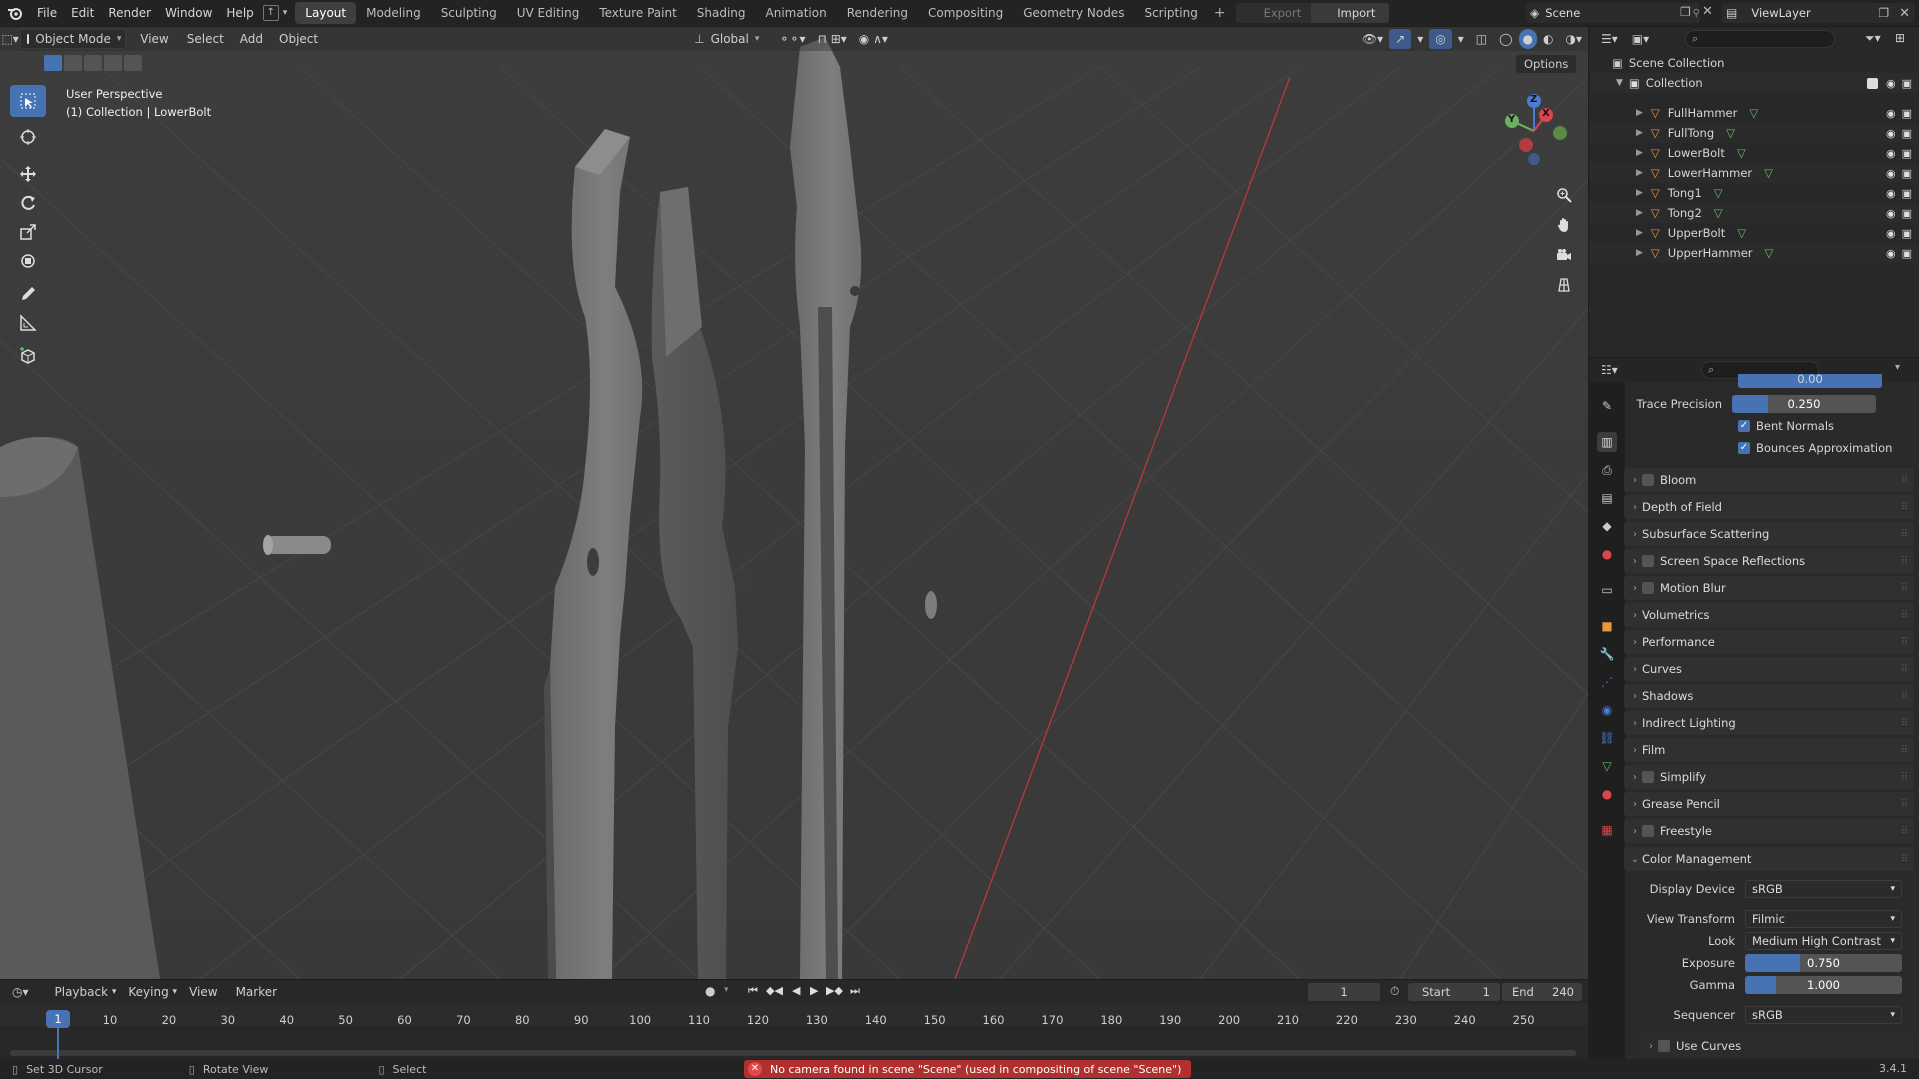 This screenshot has height=1079, width=1919. Describe the element at coordinates (256, 992) in the screenshot. I see `timeline-menu-marker: Marker` at that location.